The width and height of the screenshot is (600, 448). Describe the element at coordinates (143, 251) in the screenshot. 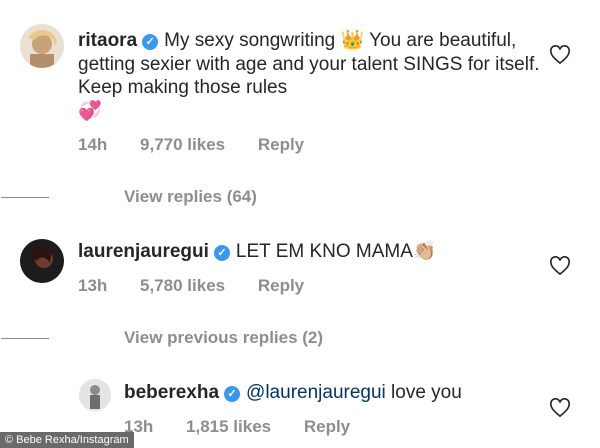

I see `username: laurenjauregui` at that location.